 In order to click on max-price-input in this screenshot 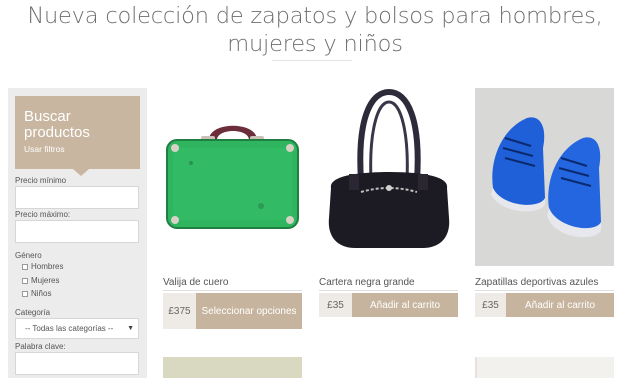, I will do `click(77, 231)`.